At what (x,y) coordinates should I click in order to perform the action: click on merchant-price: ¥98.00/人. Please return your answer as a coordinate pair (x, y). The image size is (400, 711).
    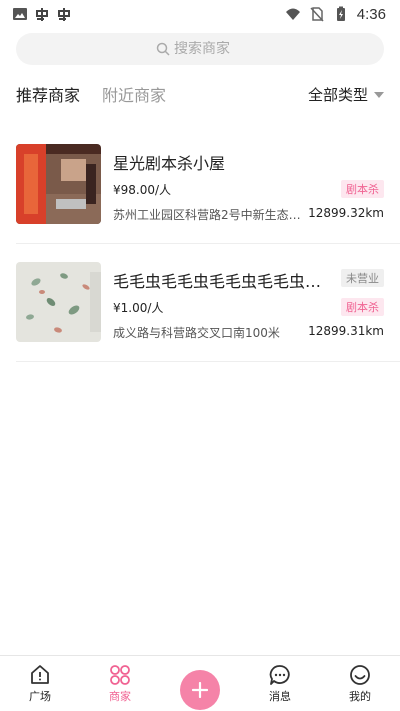
    Looking at the image, I should click on (142, 190).